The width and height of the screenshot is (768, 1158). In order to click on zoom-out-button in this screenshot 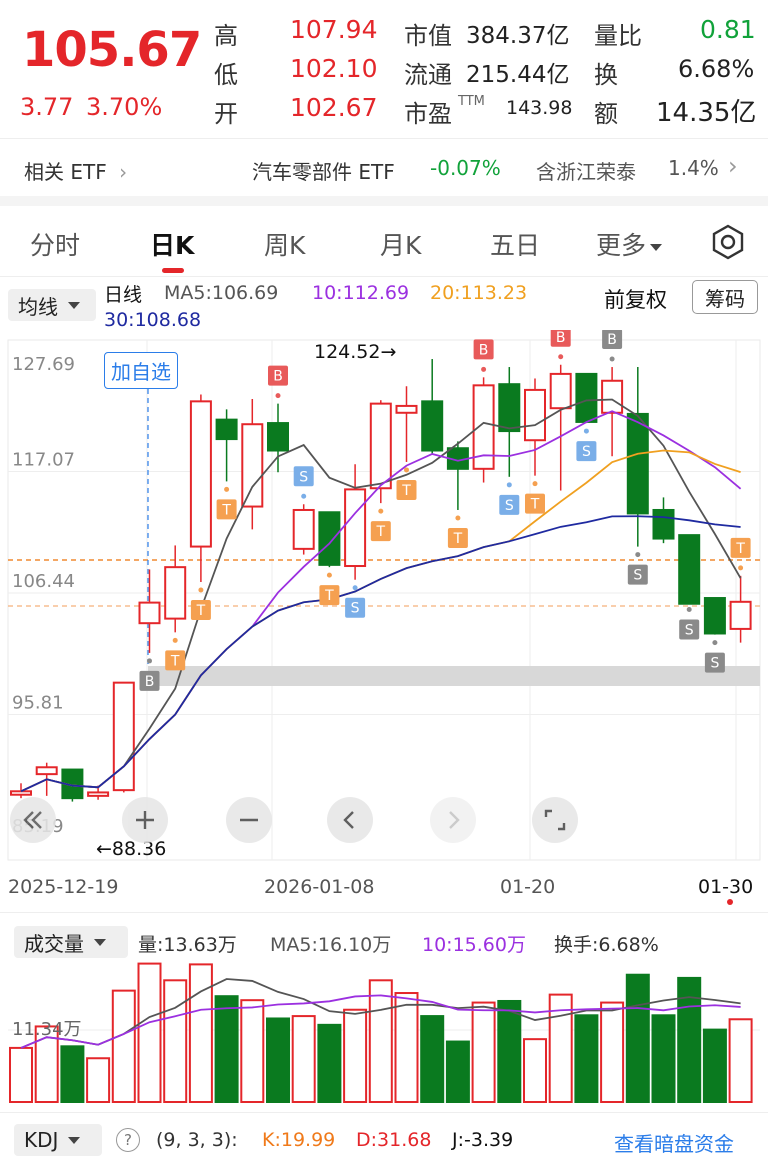, I will do `click(249, 820)`.